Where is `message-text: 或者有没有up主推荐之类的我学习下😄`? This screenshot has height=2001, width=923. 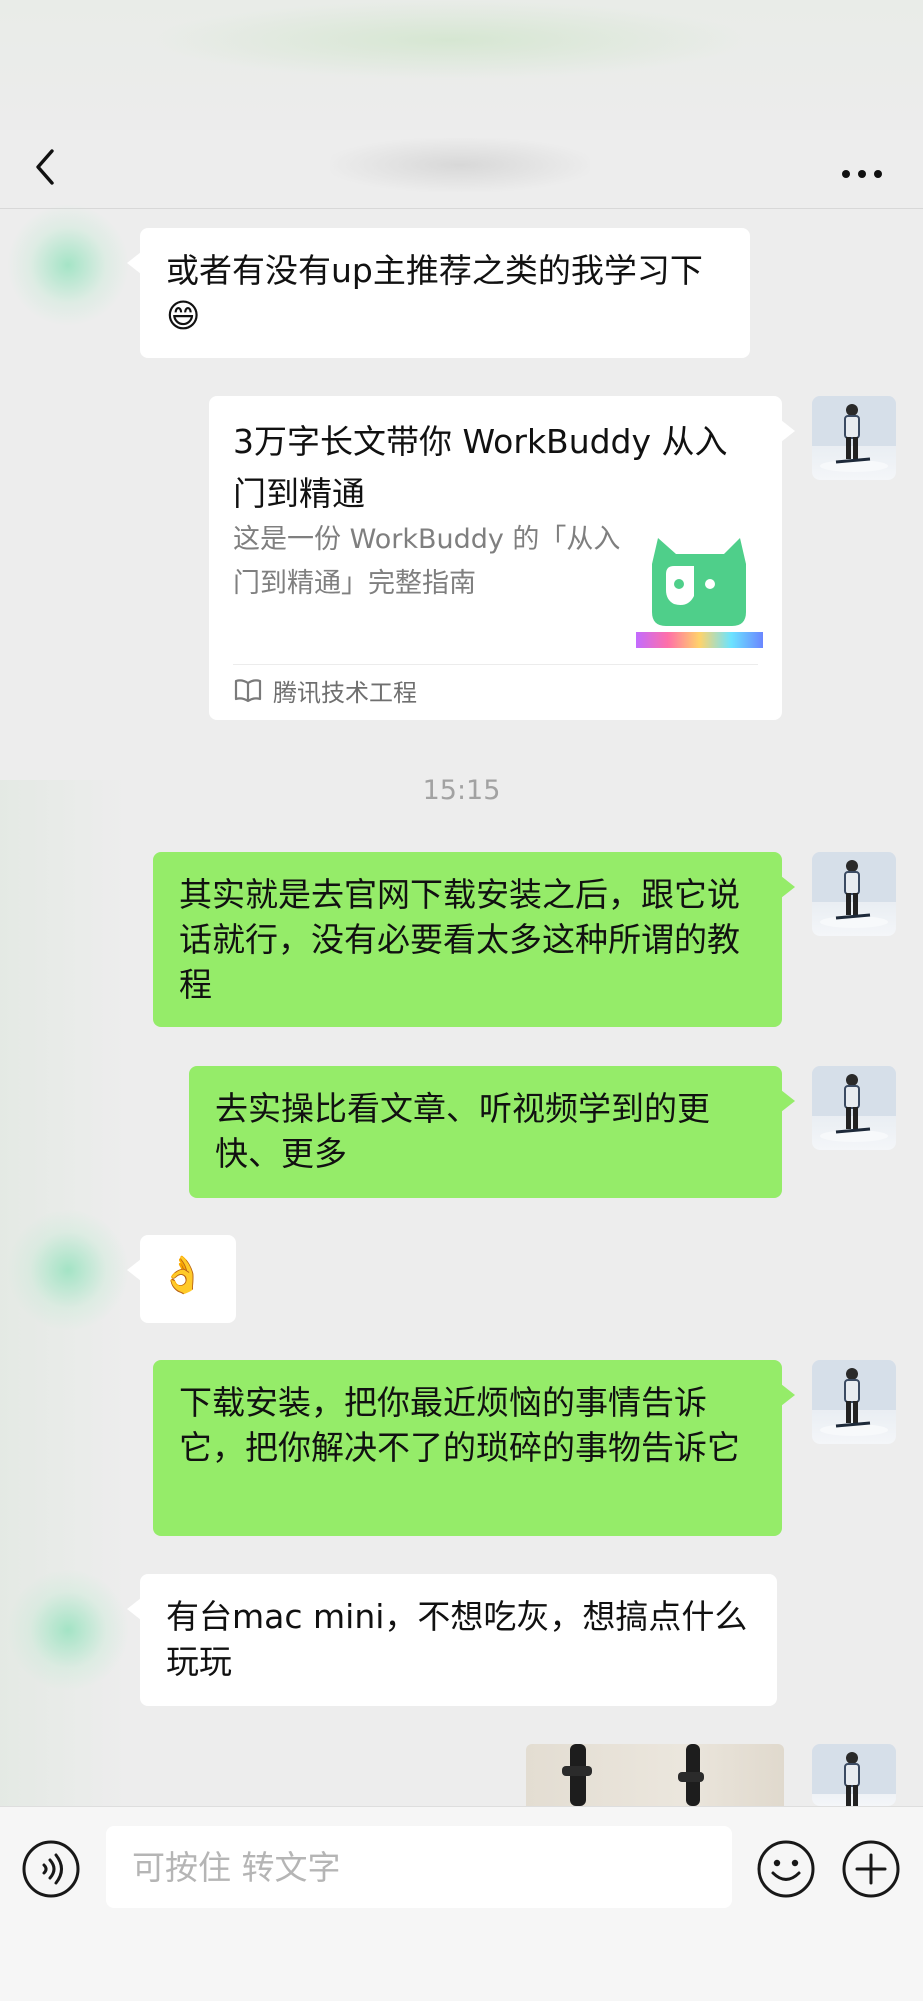
message-text: 或者有没有up主推荐之类的我学习下😄 is located at coordinates (434, 293).